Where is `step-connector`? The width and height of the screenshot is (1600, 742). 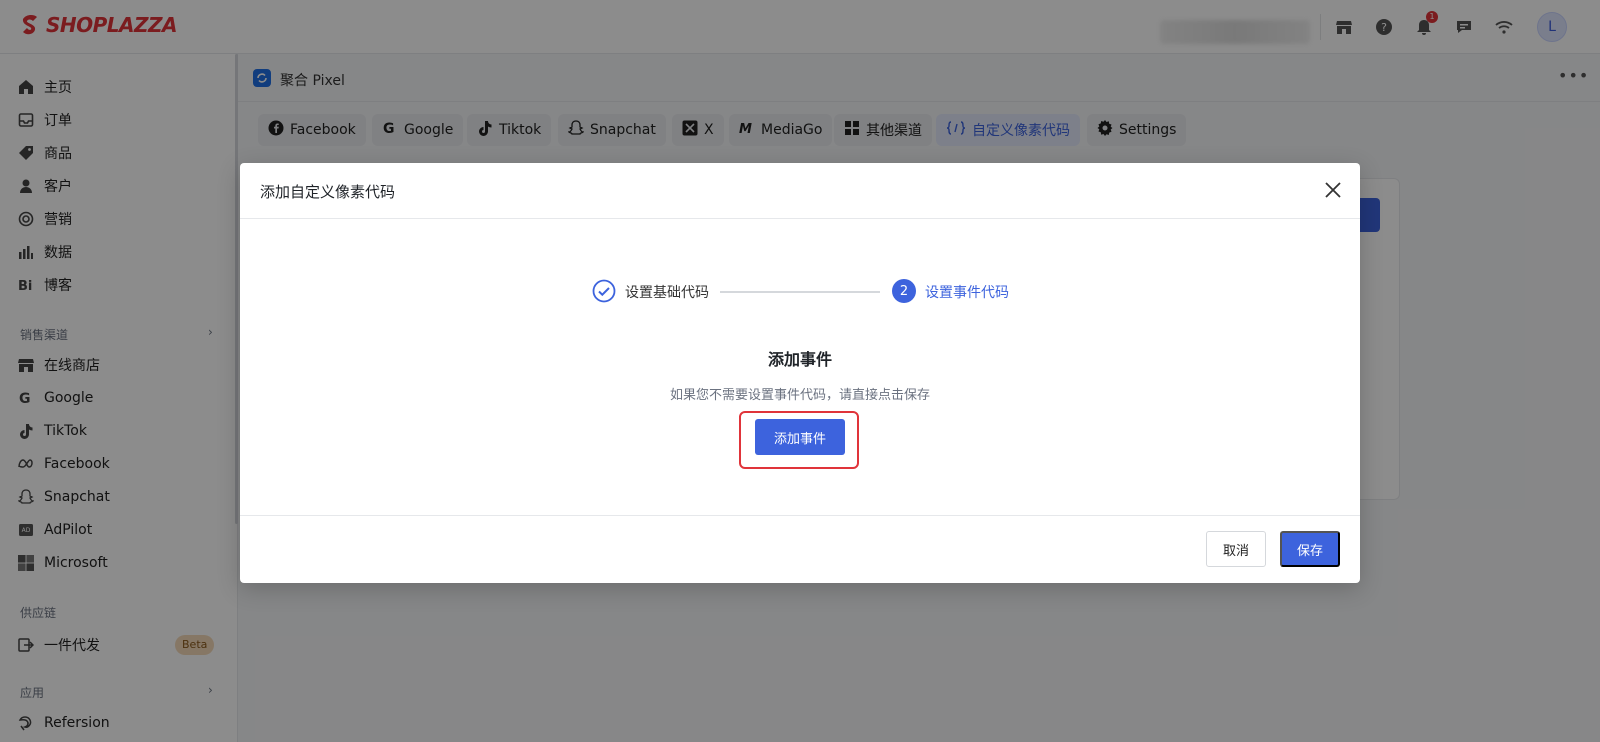 step-connector is located at coordinates (800, 292).